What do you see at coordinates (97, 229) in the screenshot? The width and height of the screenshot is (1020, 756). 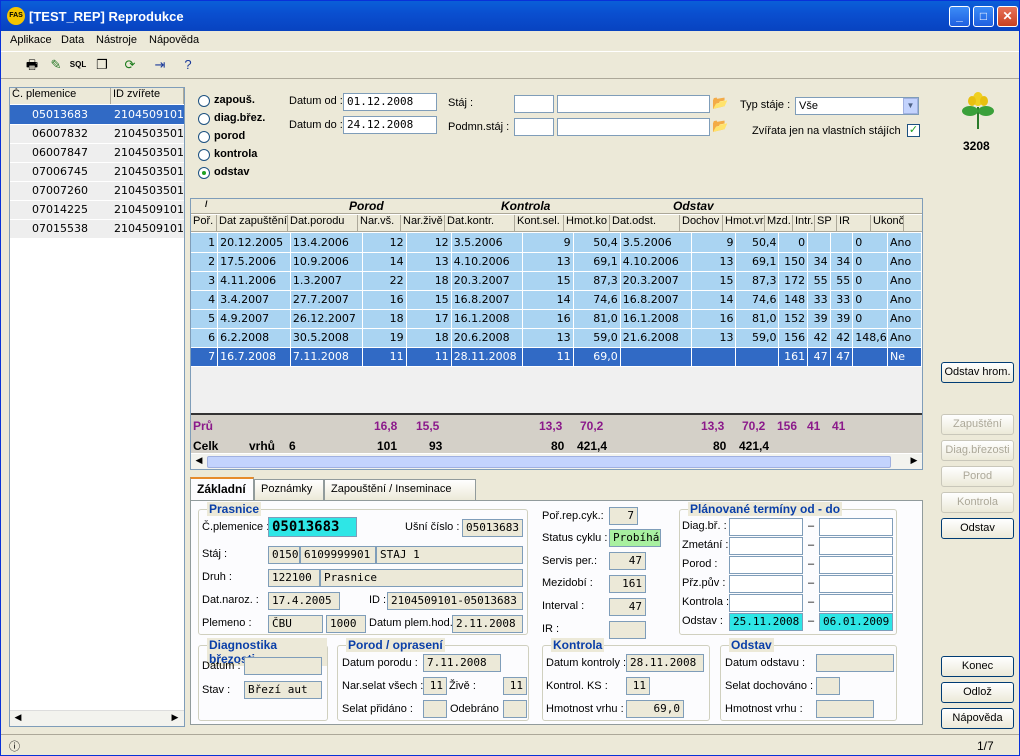 I see `list-item: 07015538 2104509101` at bounding box center [97, 229].